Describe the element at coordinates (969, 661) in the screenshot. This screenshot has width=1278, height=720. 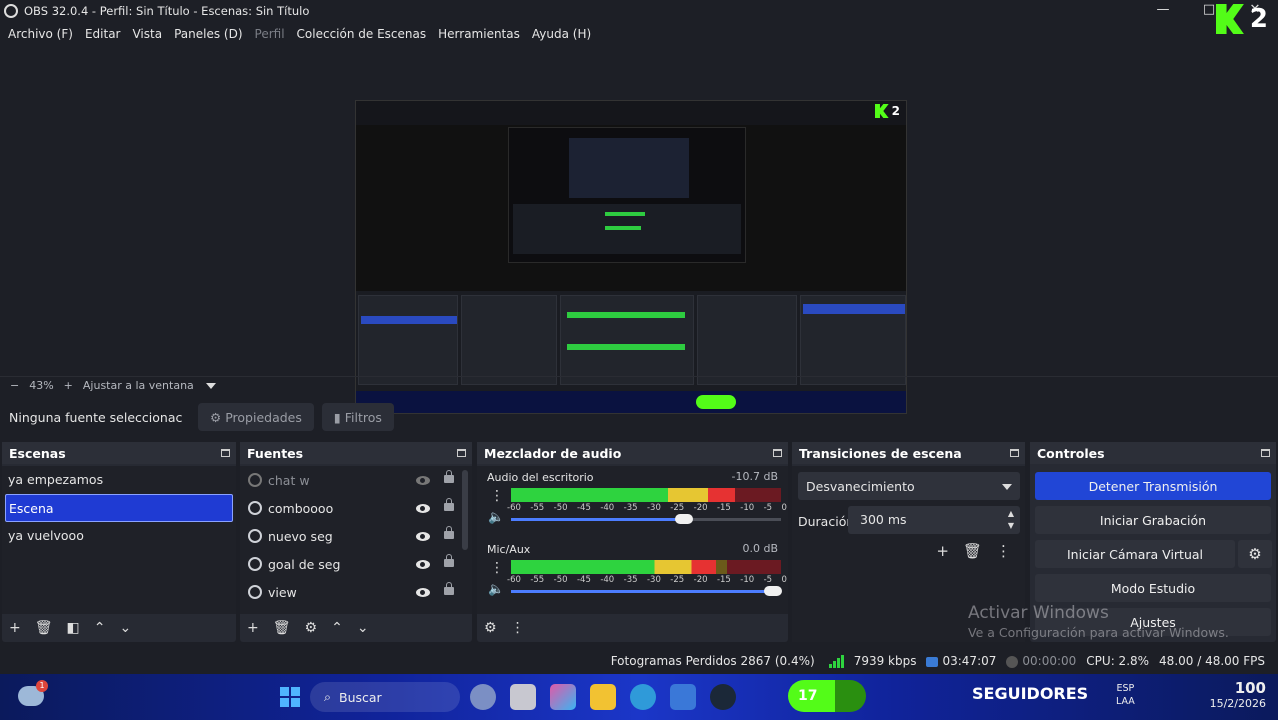
I see `stream-time: 03:47:07` at that location.